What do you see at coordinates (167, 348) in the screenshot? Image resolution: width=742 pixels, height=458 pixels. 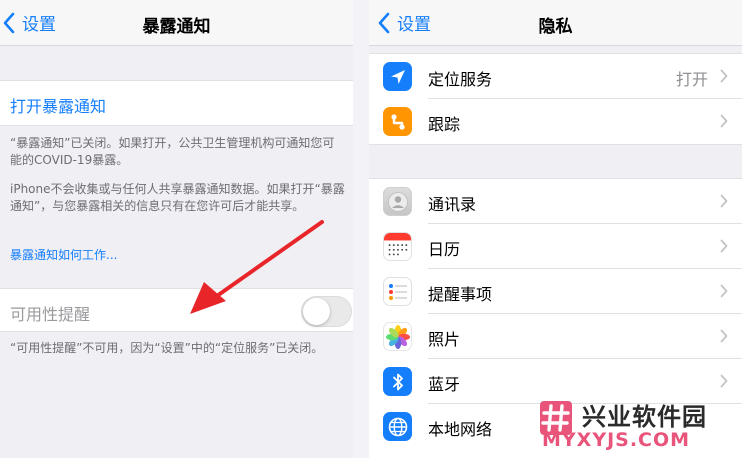 I see `availability-description: “可用性提醒”不可用，因为“设置”中的“定位服务”已关闭。` at bounding box center [167, 348].